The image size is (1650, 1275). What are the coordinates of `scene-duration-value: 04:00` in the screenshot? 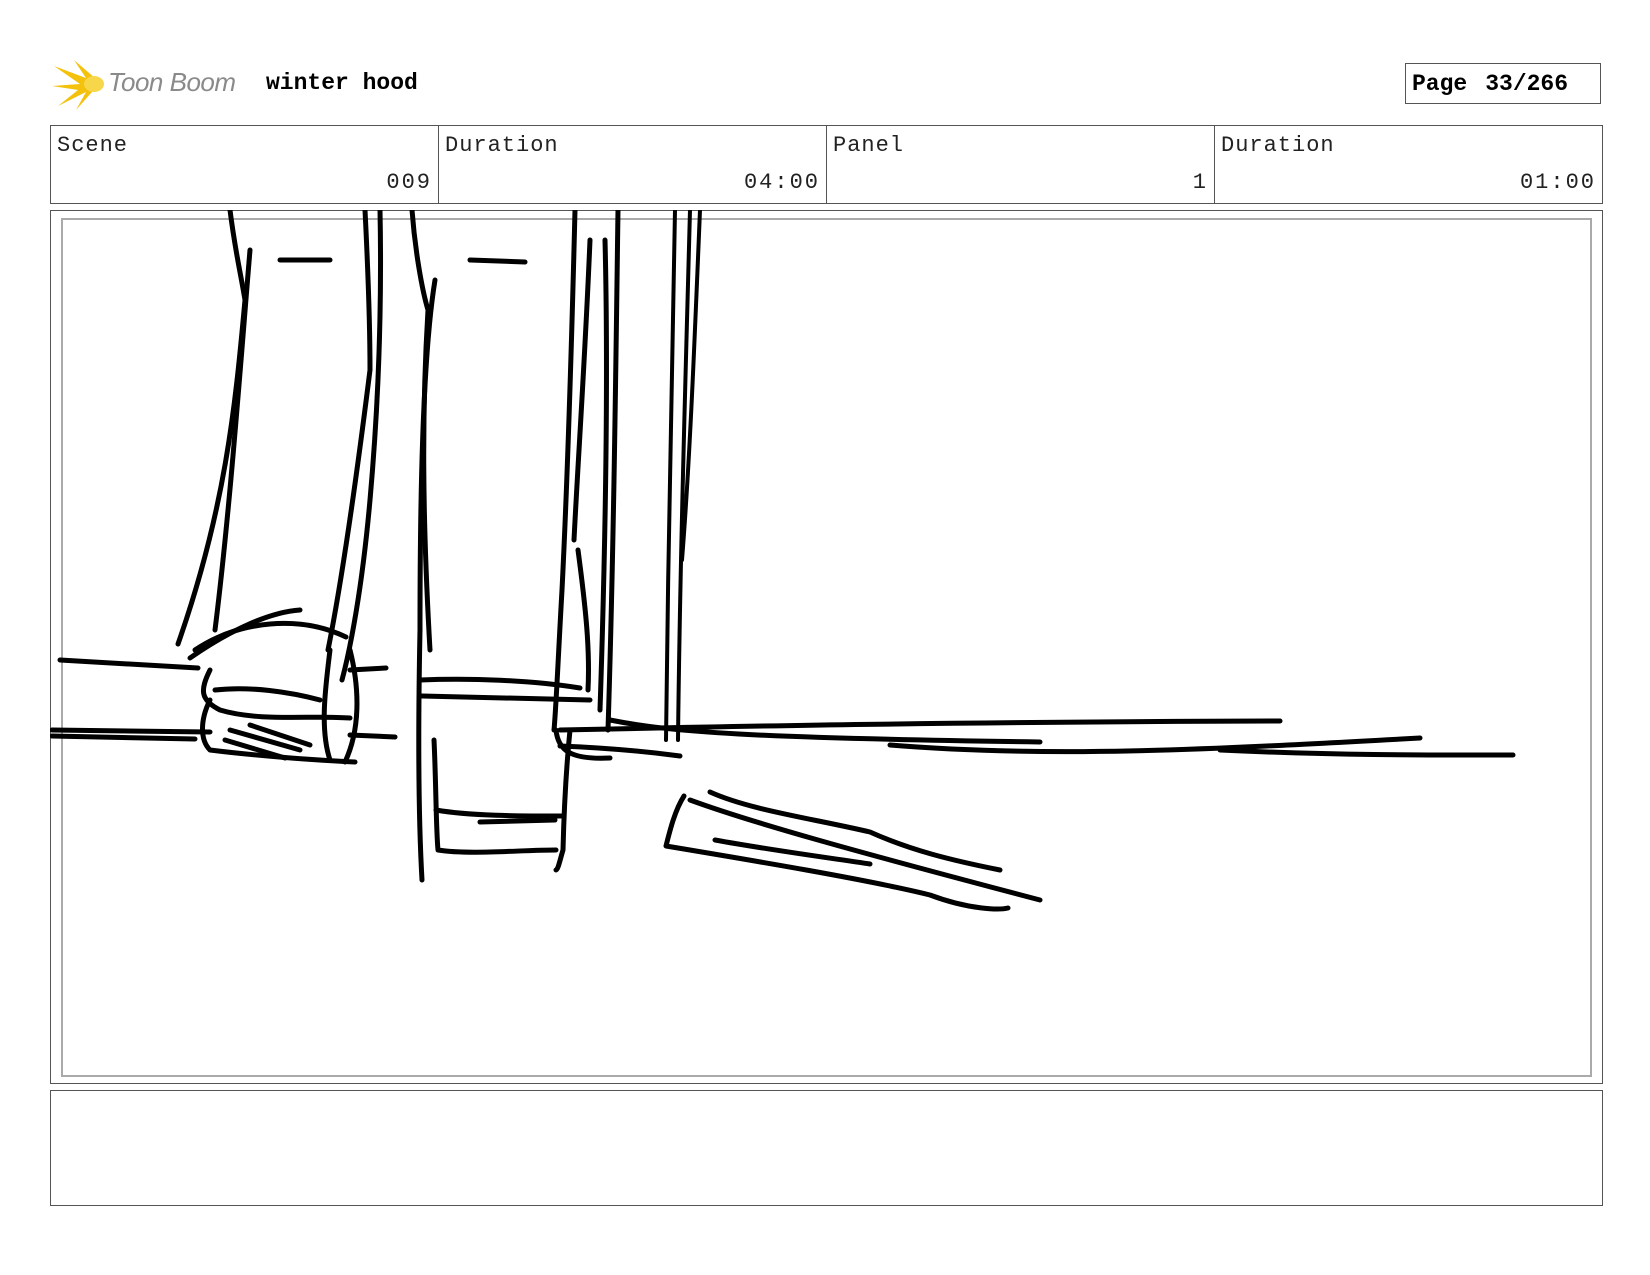 It's located at (781, 182).